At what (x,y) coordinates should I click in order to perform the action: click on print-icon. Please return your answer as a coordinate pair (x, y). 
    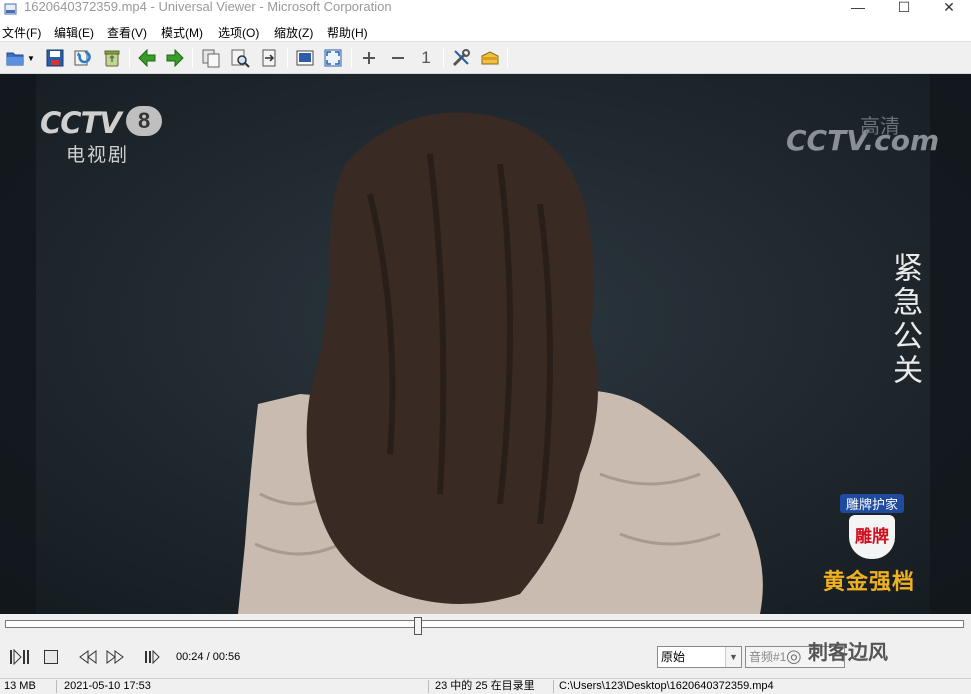
    Looking at the image, I should click on (269, 58).